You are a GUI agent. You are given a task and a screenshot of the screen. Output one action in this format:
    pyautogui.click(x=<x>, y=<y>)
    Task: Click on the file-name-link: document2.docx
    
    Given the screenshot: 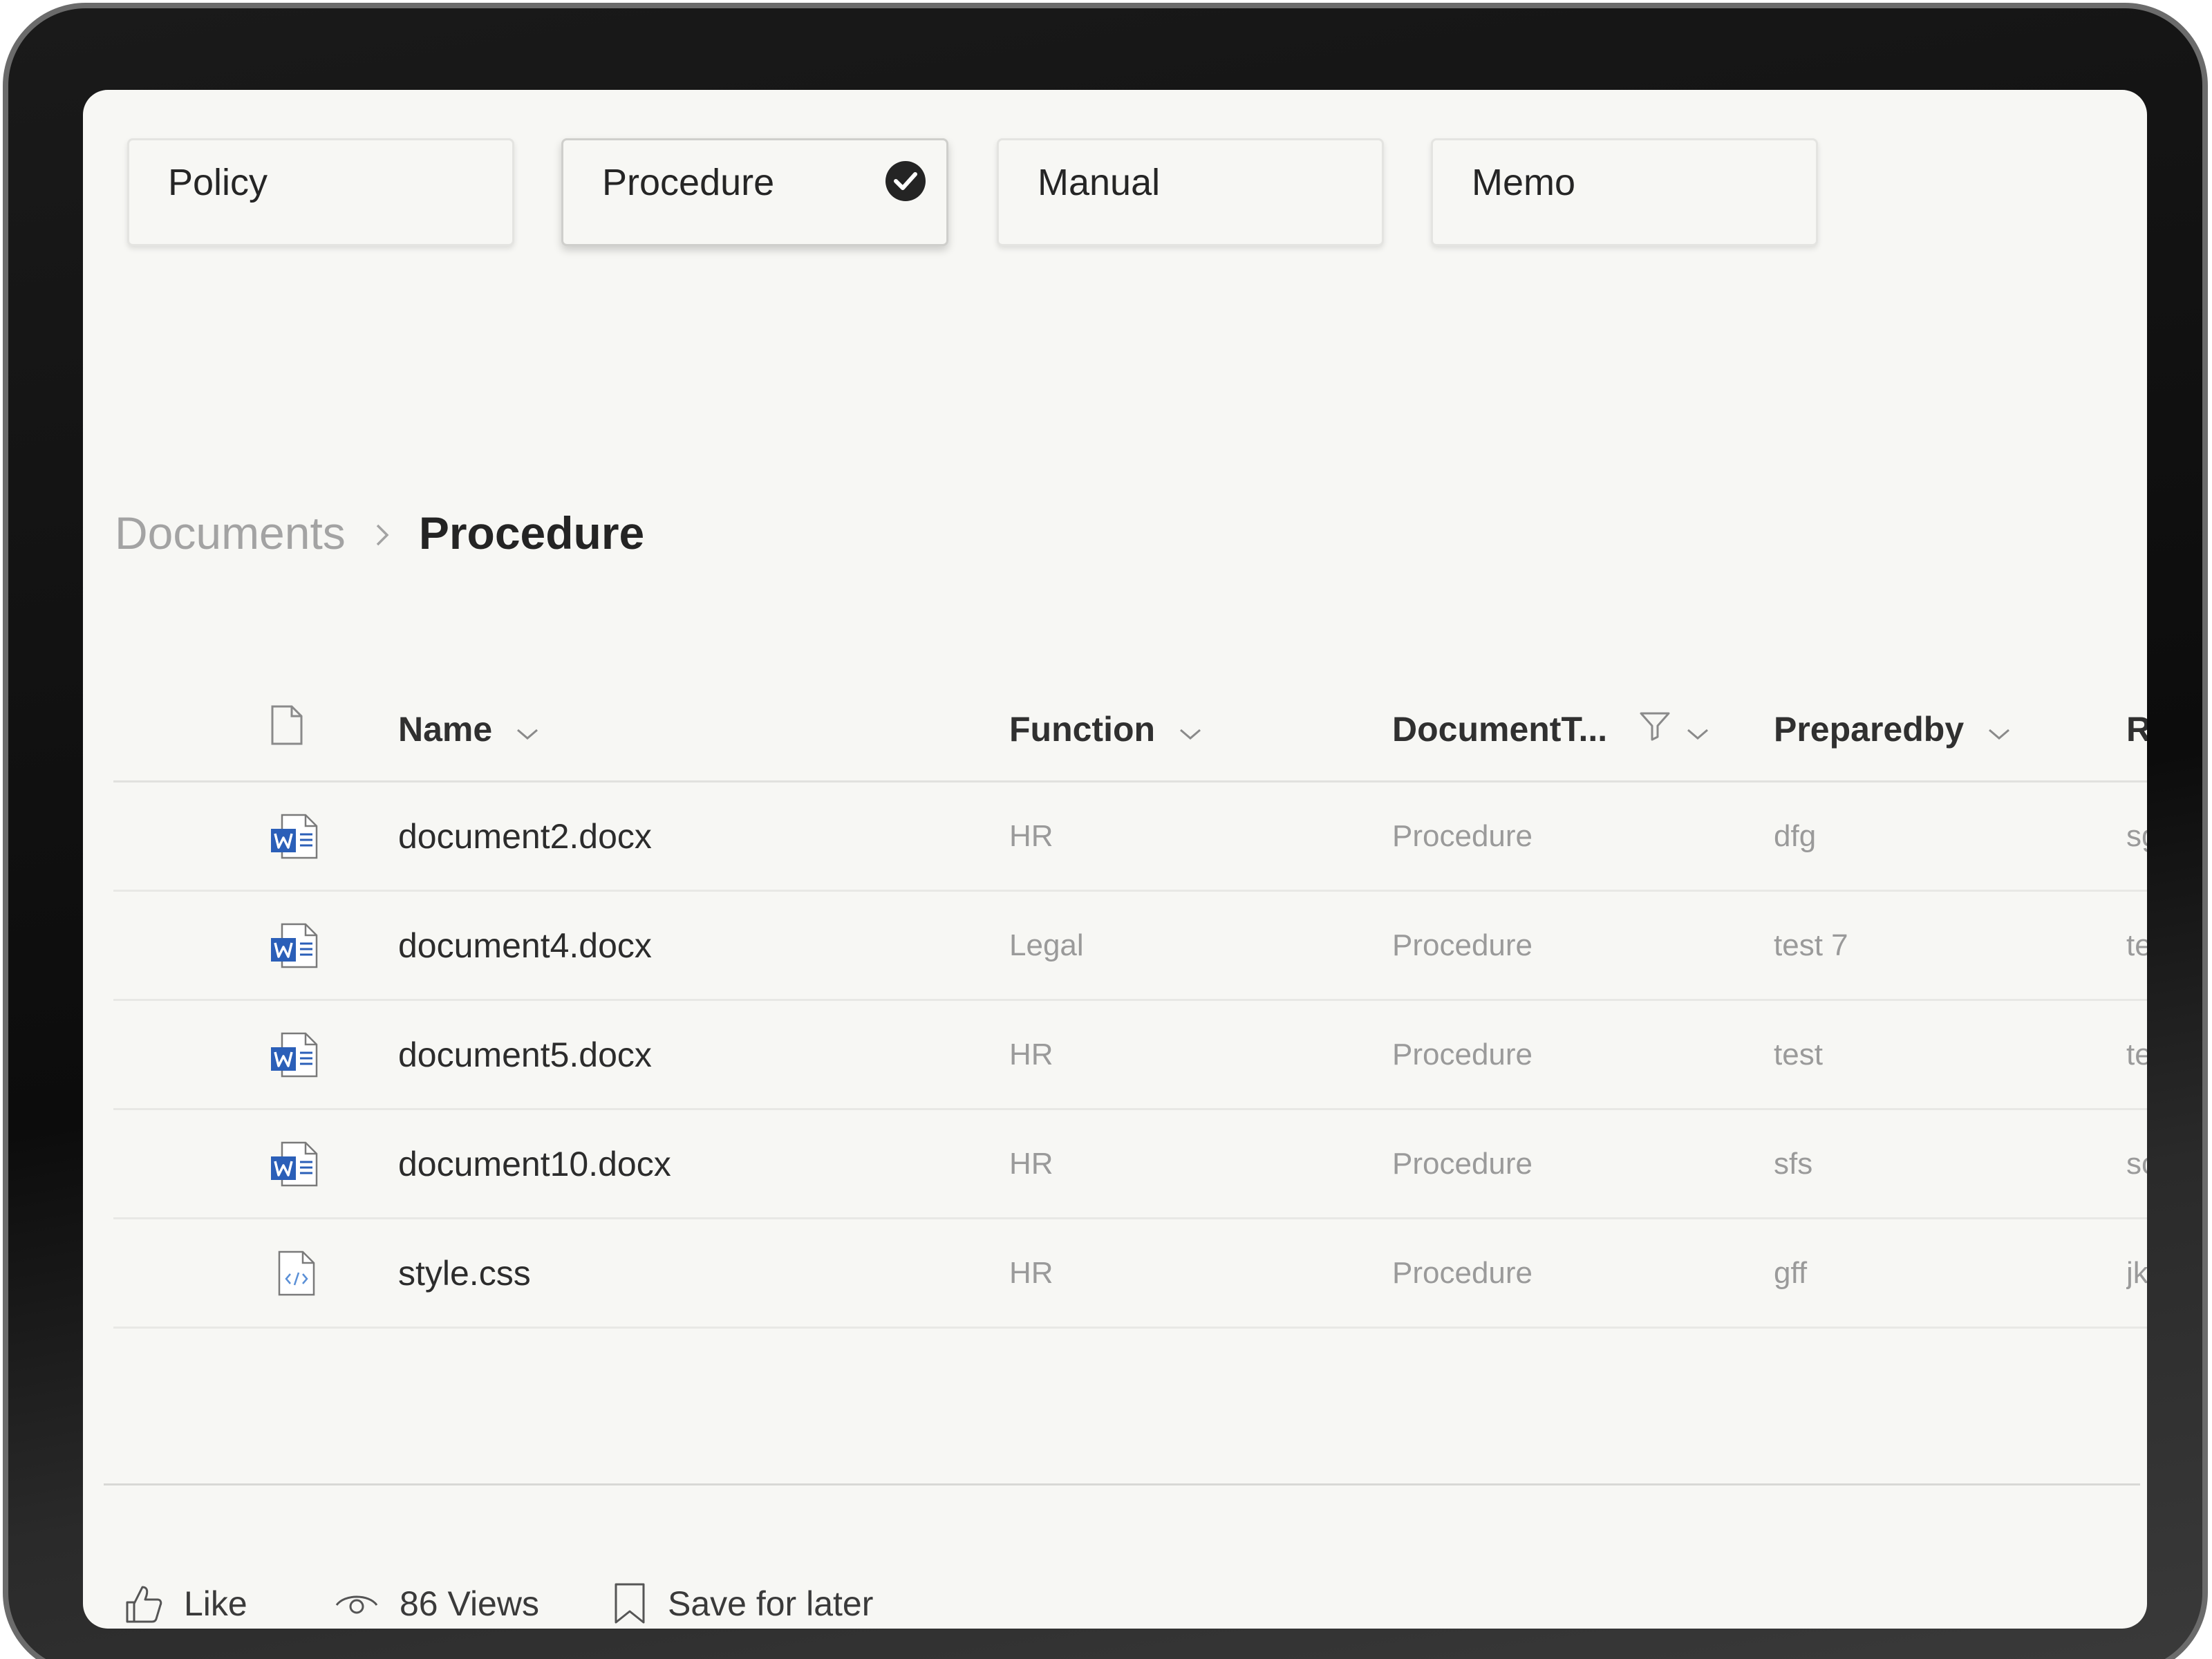 What is the action you would take?
    pyautogui.click(x=525, y=836)
    